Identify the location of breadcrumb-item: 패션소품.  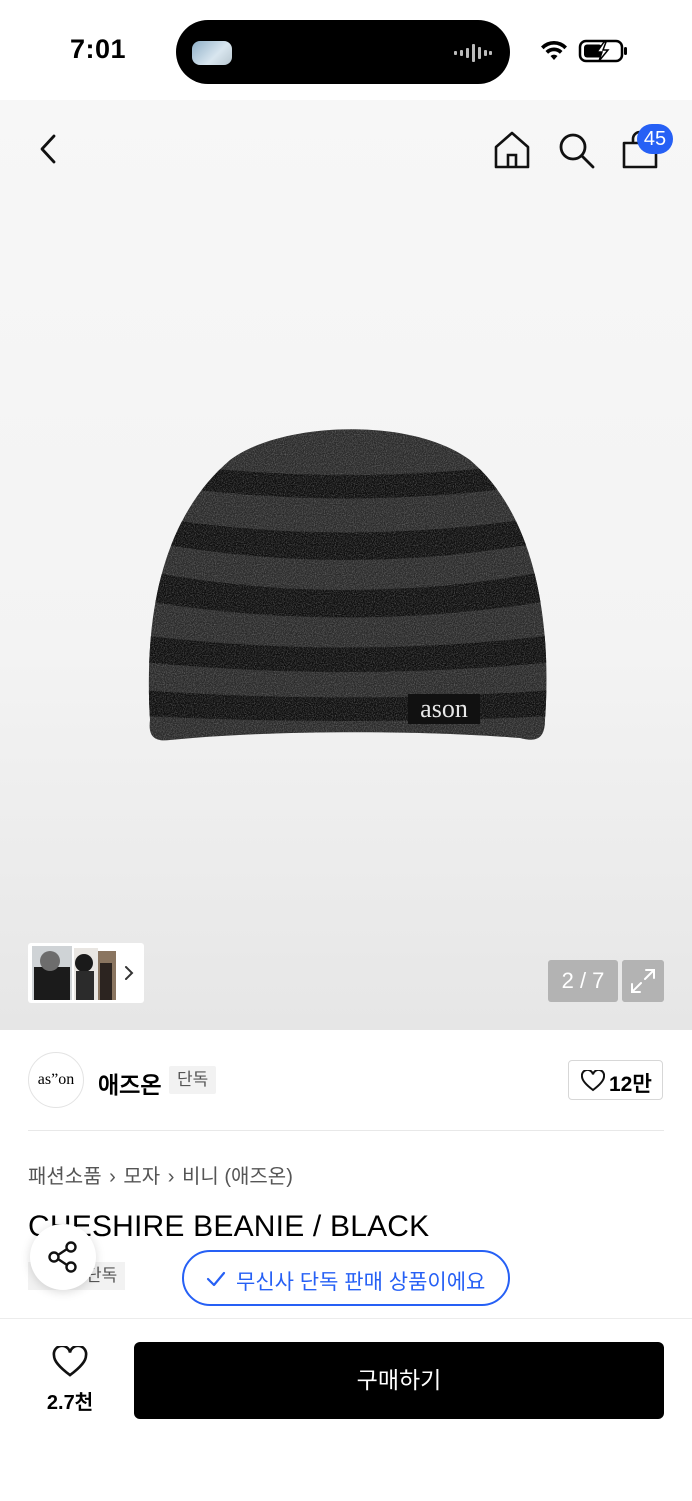
(65, 1177).